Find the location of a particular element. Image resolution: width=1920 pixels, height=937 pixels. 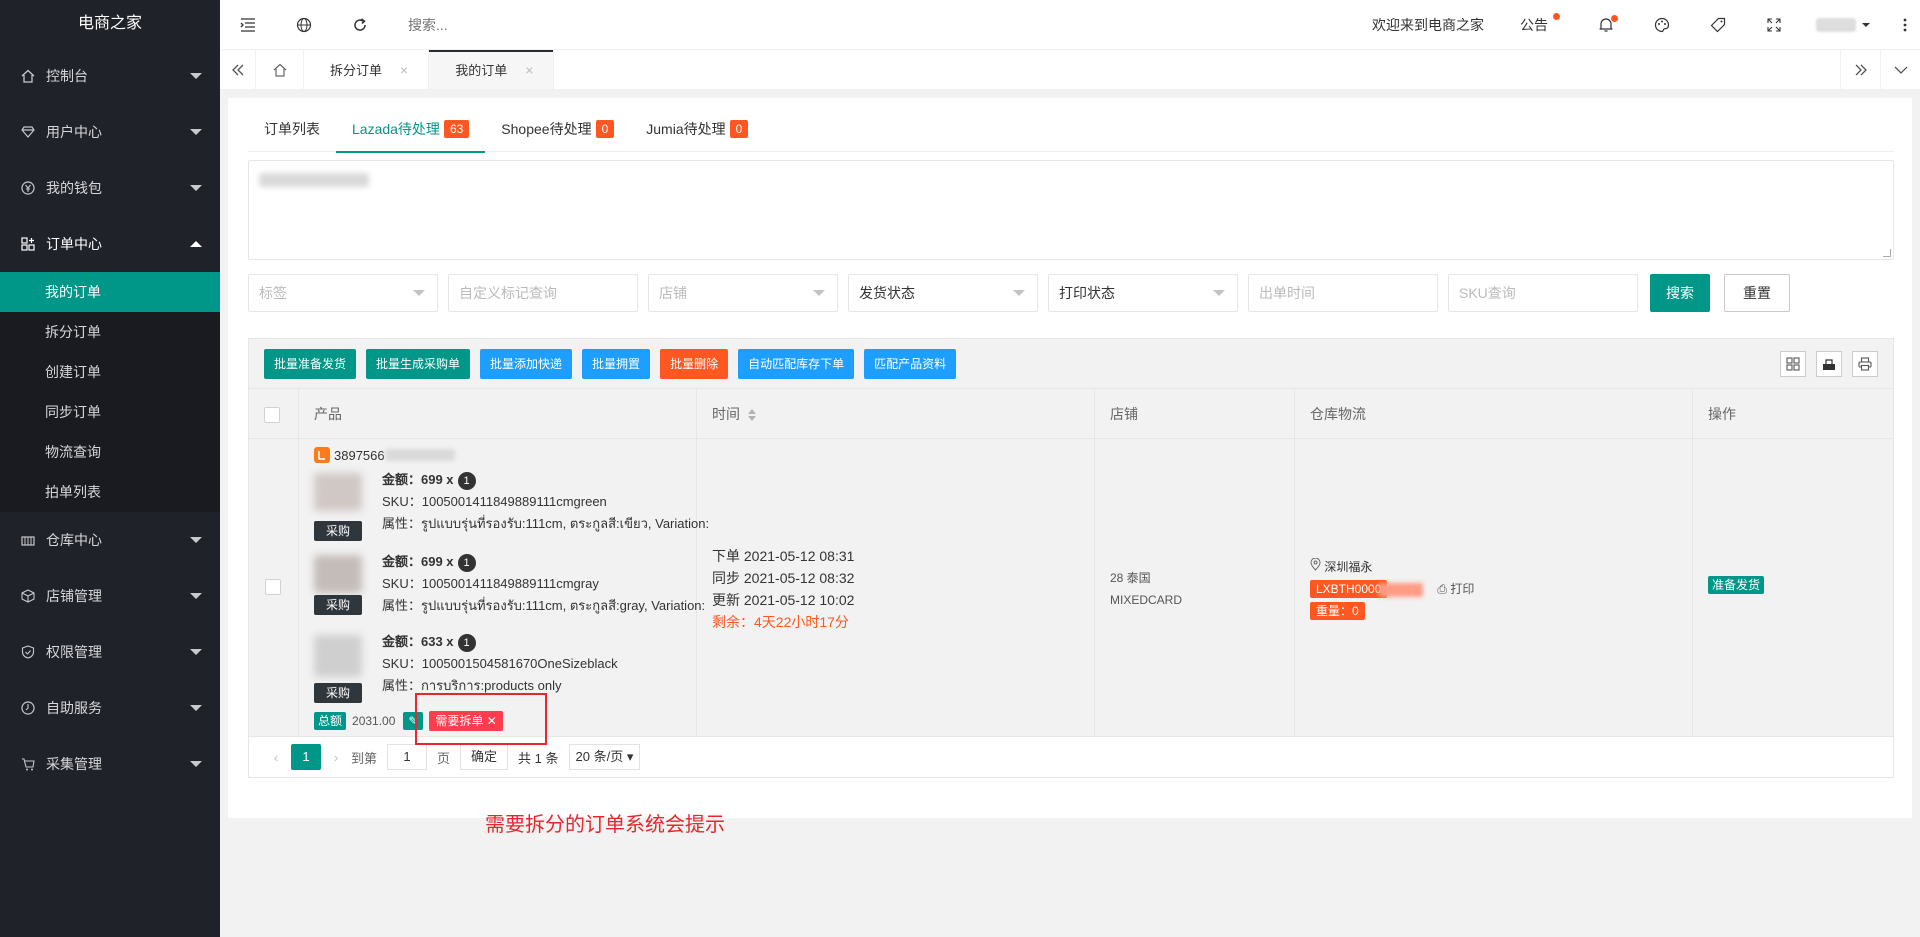

custom-mark-input: 自定义标记查询 is located at coordinates (543, 293).